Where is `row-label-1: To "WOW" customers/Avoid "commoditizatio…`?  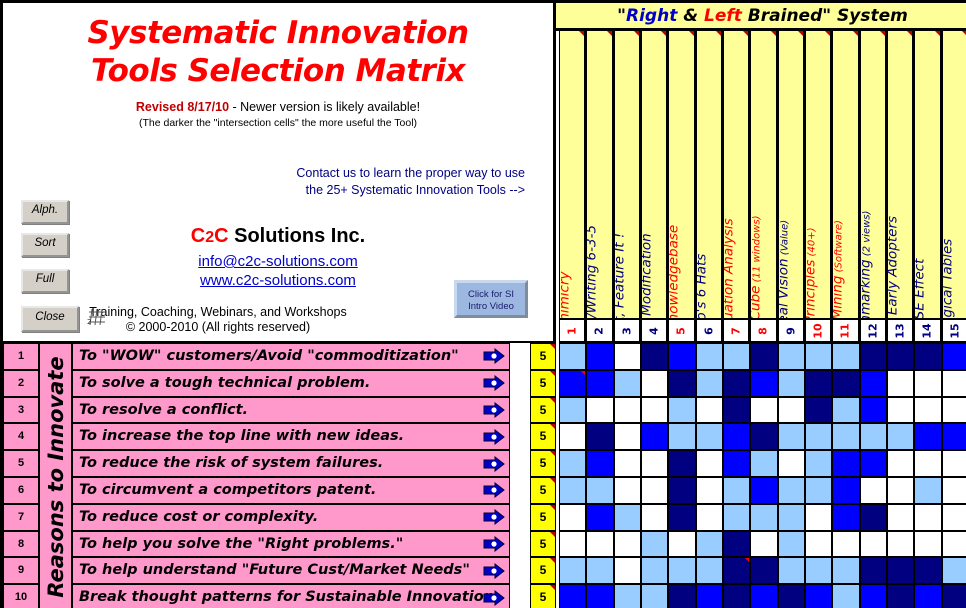
row-label-1: To "WOW" customers/Avoid "commoditizatio… is located at coordinates (291, 356).